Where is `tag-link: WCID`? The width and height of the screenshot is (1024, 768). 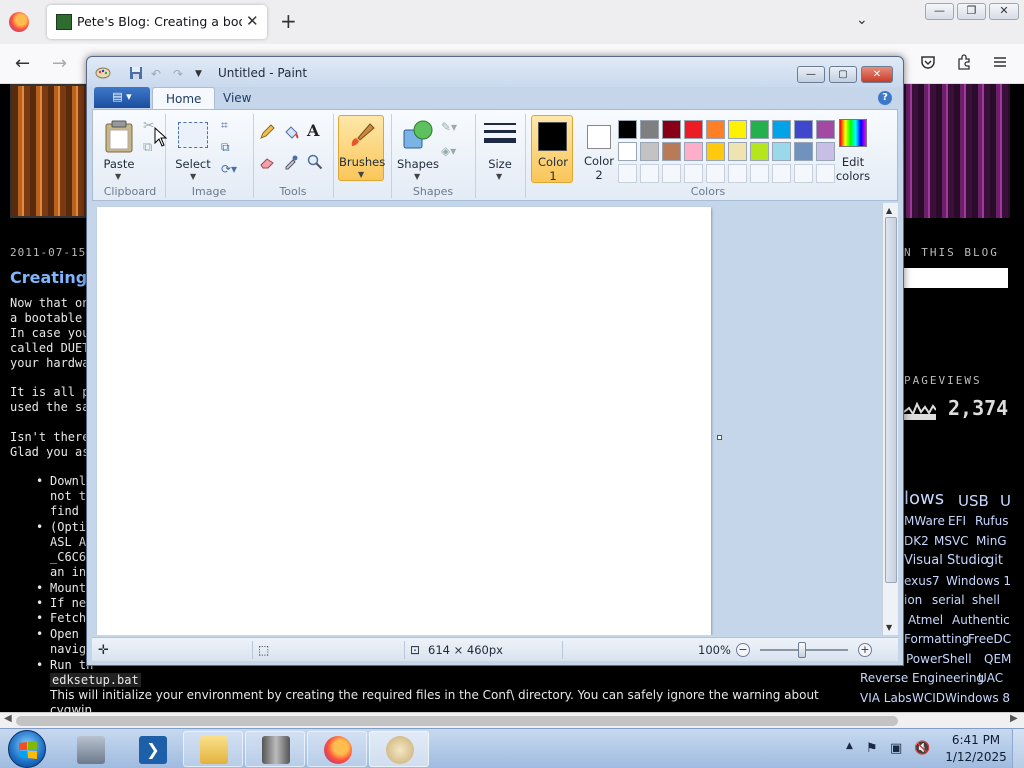 tag-link: WCID is located at coordinates (928, 698).